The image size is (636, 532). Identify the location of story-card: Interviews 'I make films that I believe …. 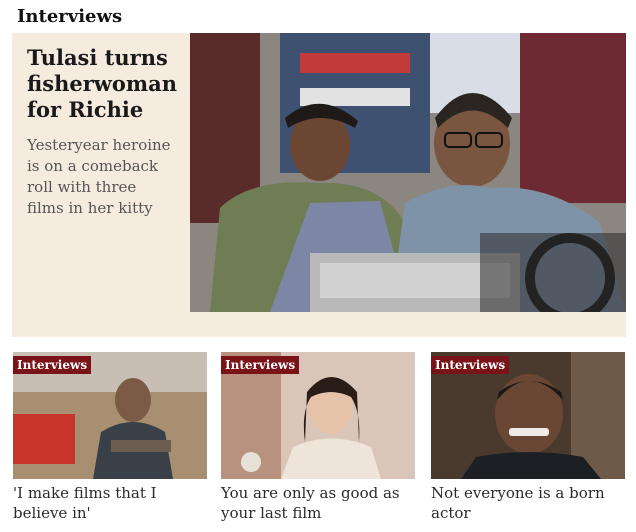
(110, 437).